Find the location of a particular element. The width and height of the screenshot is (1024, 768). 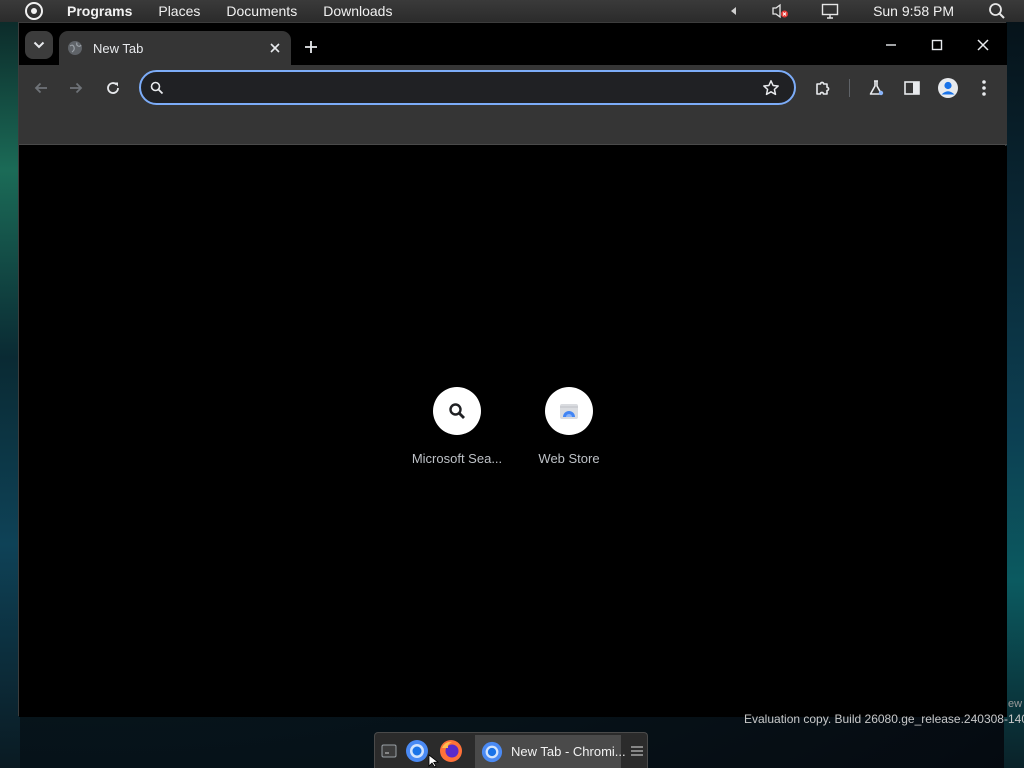

arrow-right-icon is located at coordinates (76, 88).